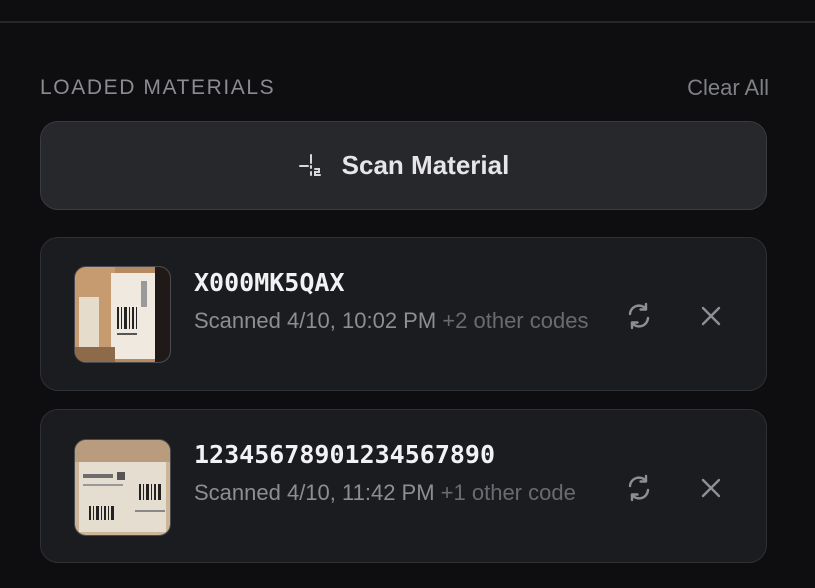 The width and height of the screenshot is (815, 588). What do you see at coordinates (728, 88) in the screenshot?
I see `clear-all-button: Clear All` at bounding box center [728, 88].